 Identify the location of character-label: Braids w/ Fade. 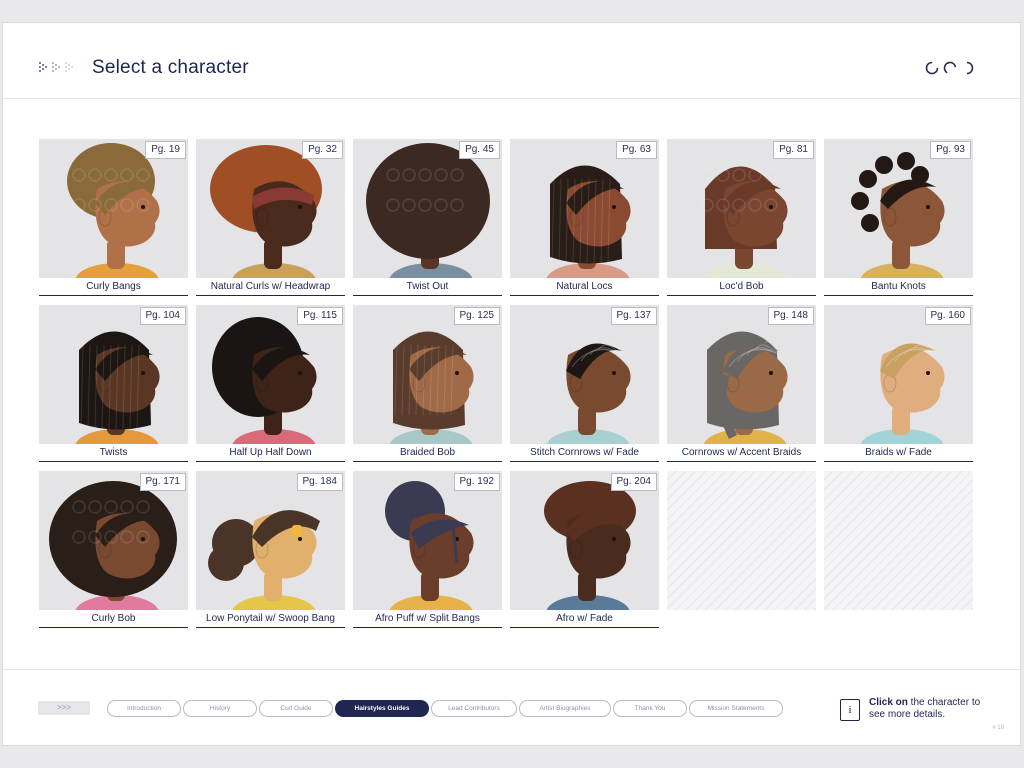
(898, 453).